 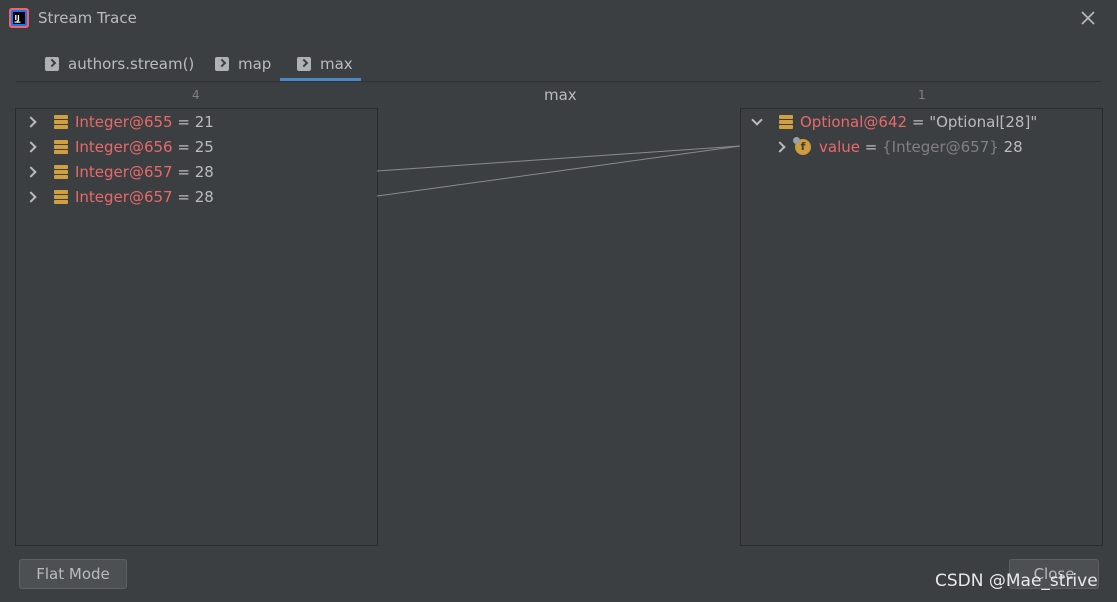 What do you see at coordinates (922, 95) in the screenshot?
I see `right-count: 1` at bounding box center [922, 95].